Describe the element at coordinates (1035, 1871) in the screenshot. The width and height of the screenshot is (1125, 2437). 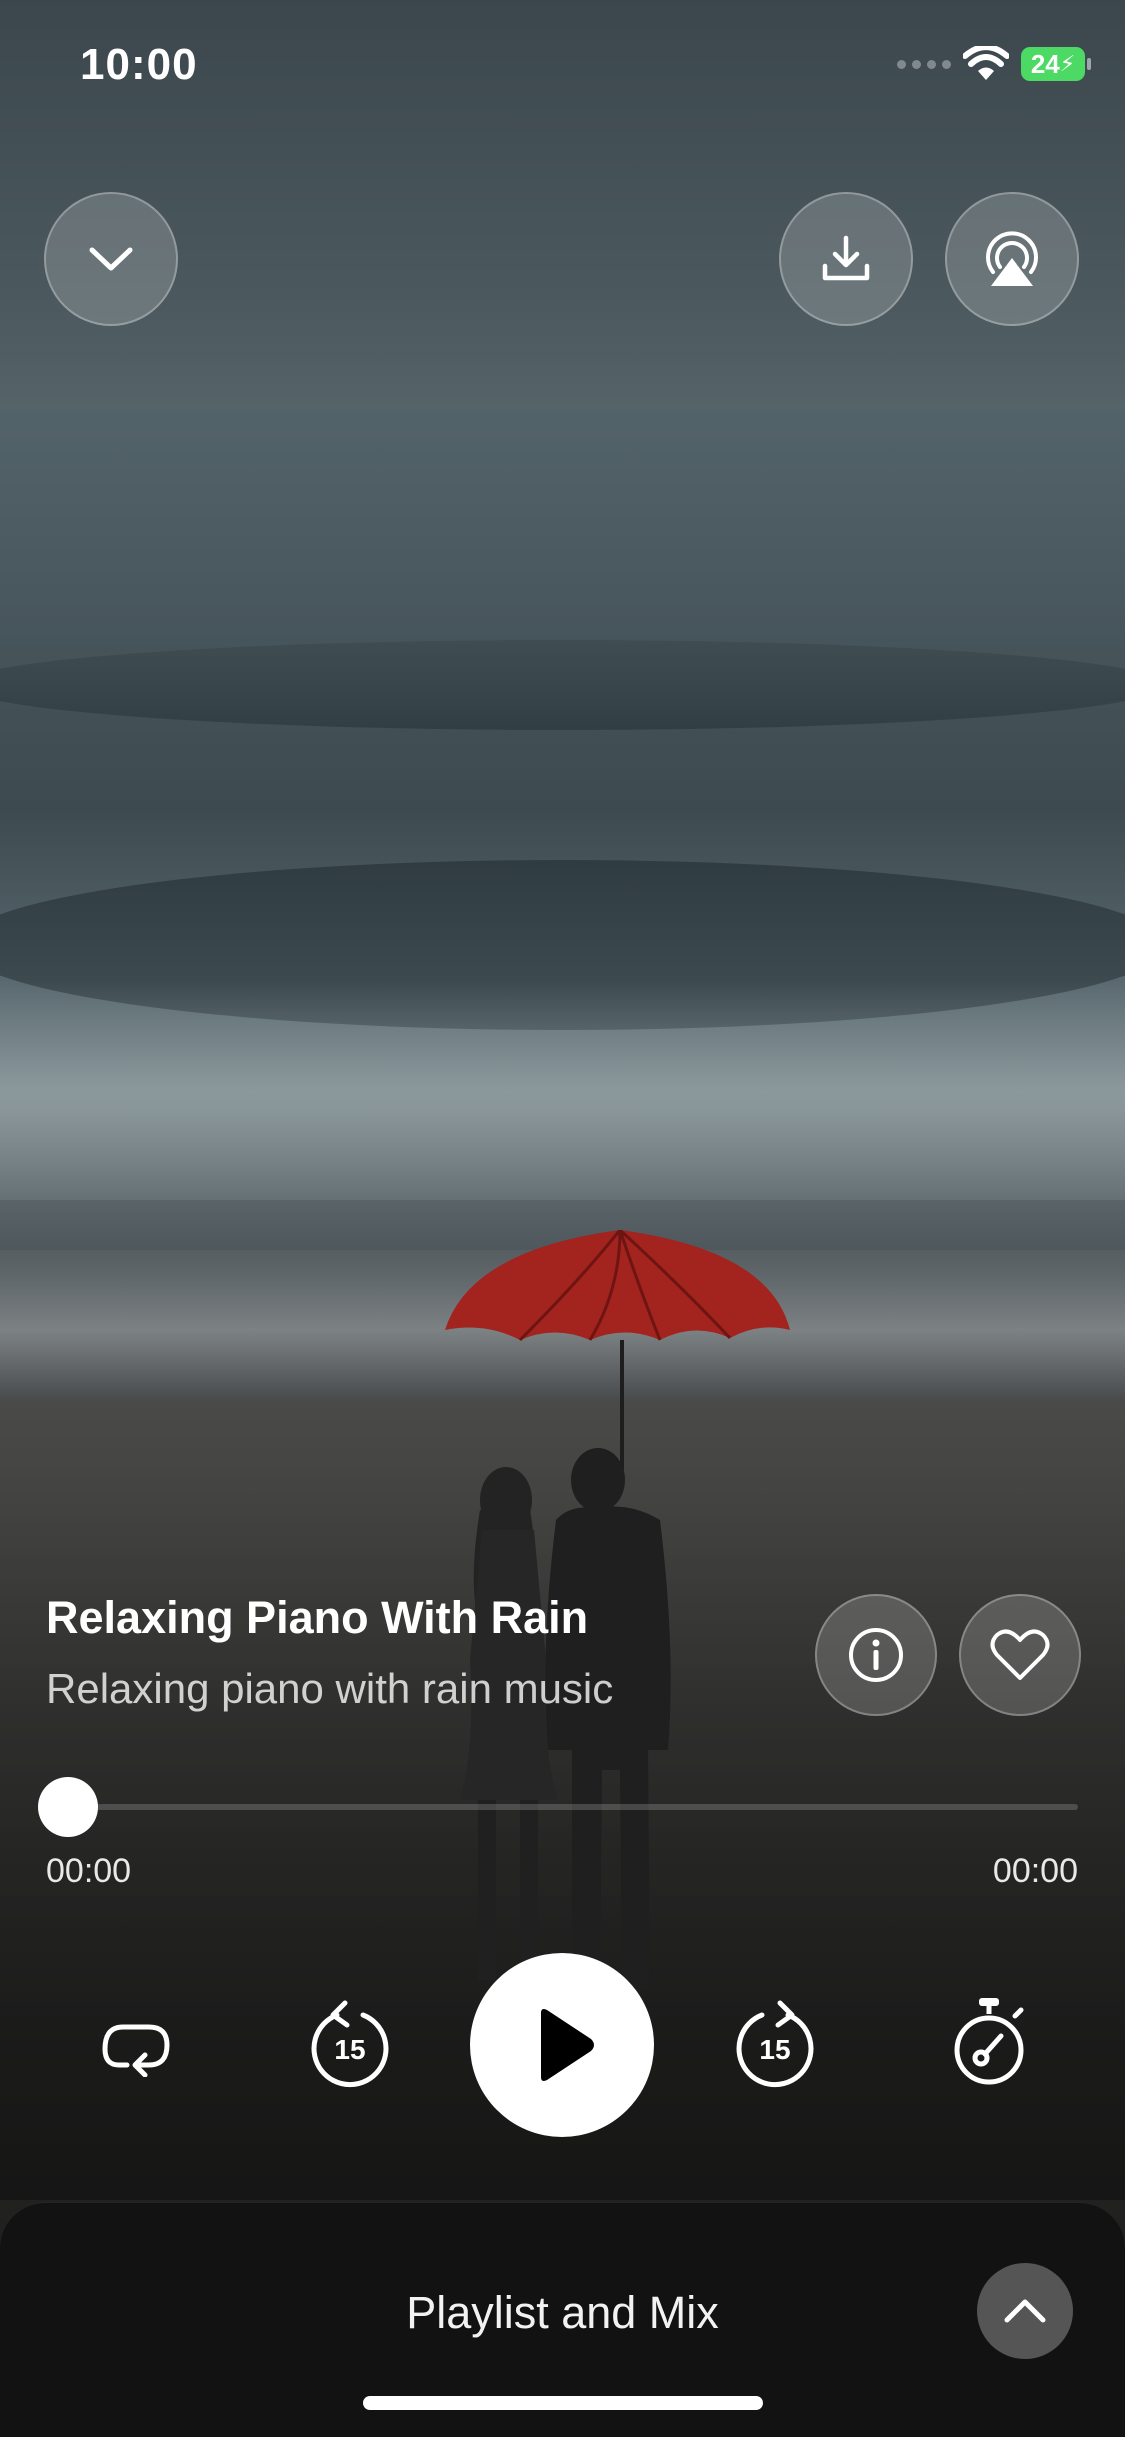
I see `total-time: 00:00` at that location.